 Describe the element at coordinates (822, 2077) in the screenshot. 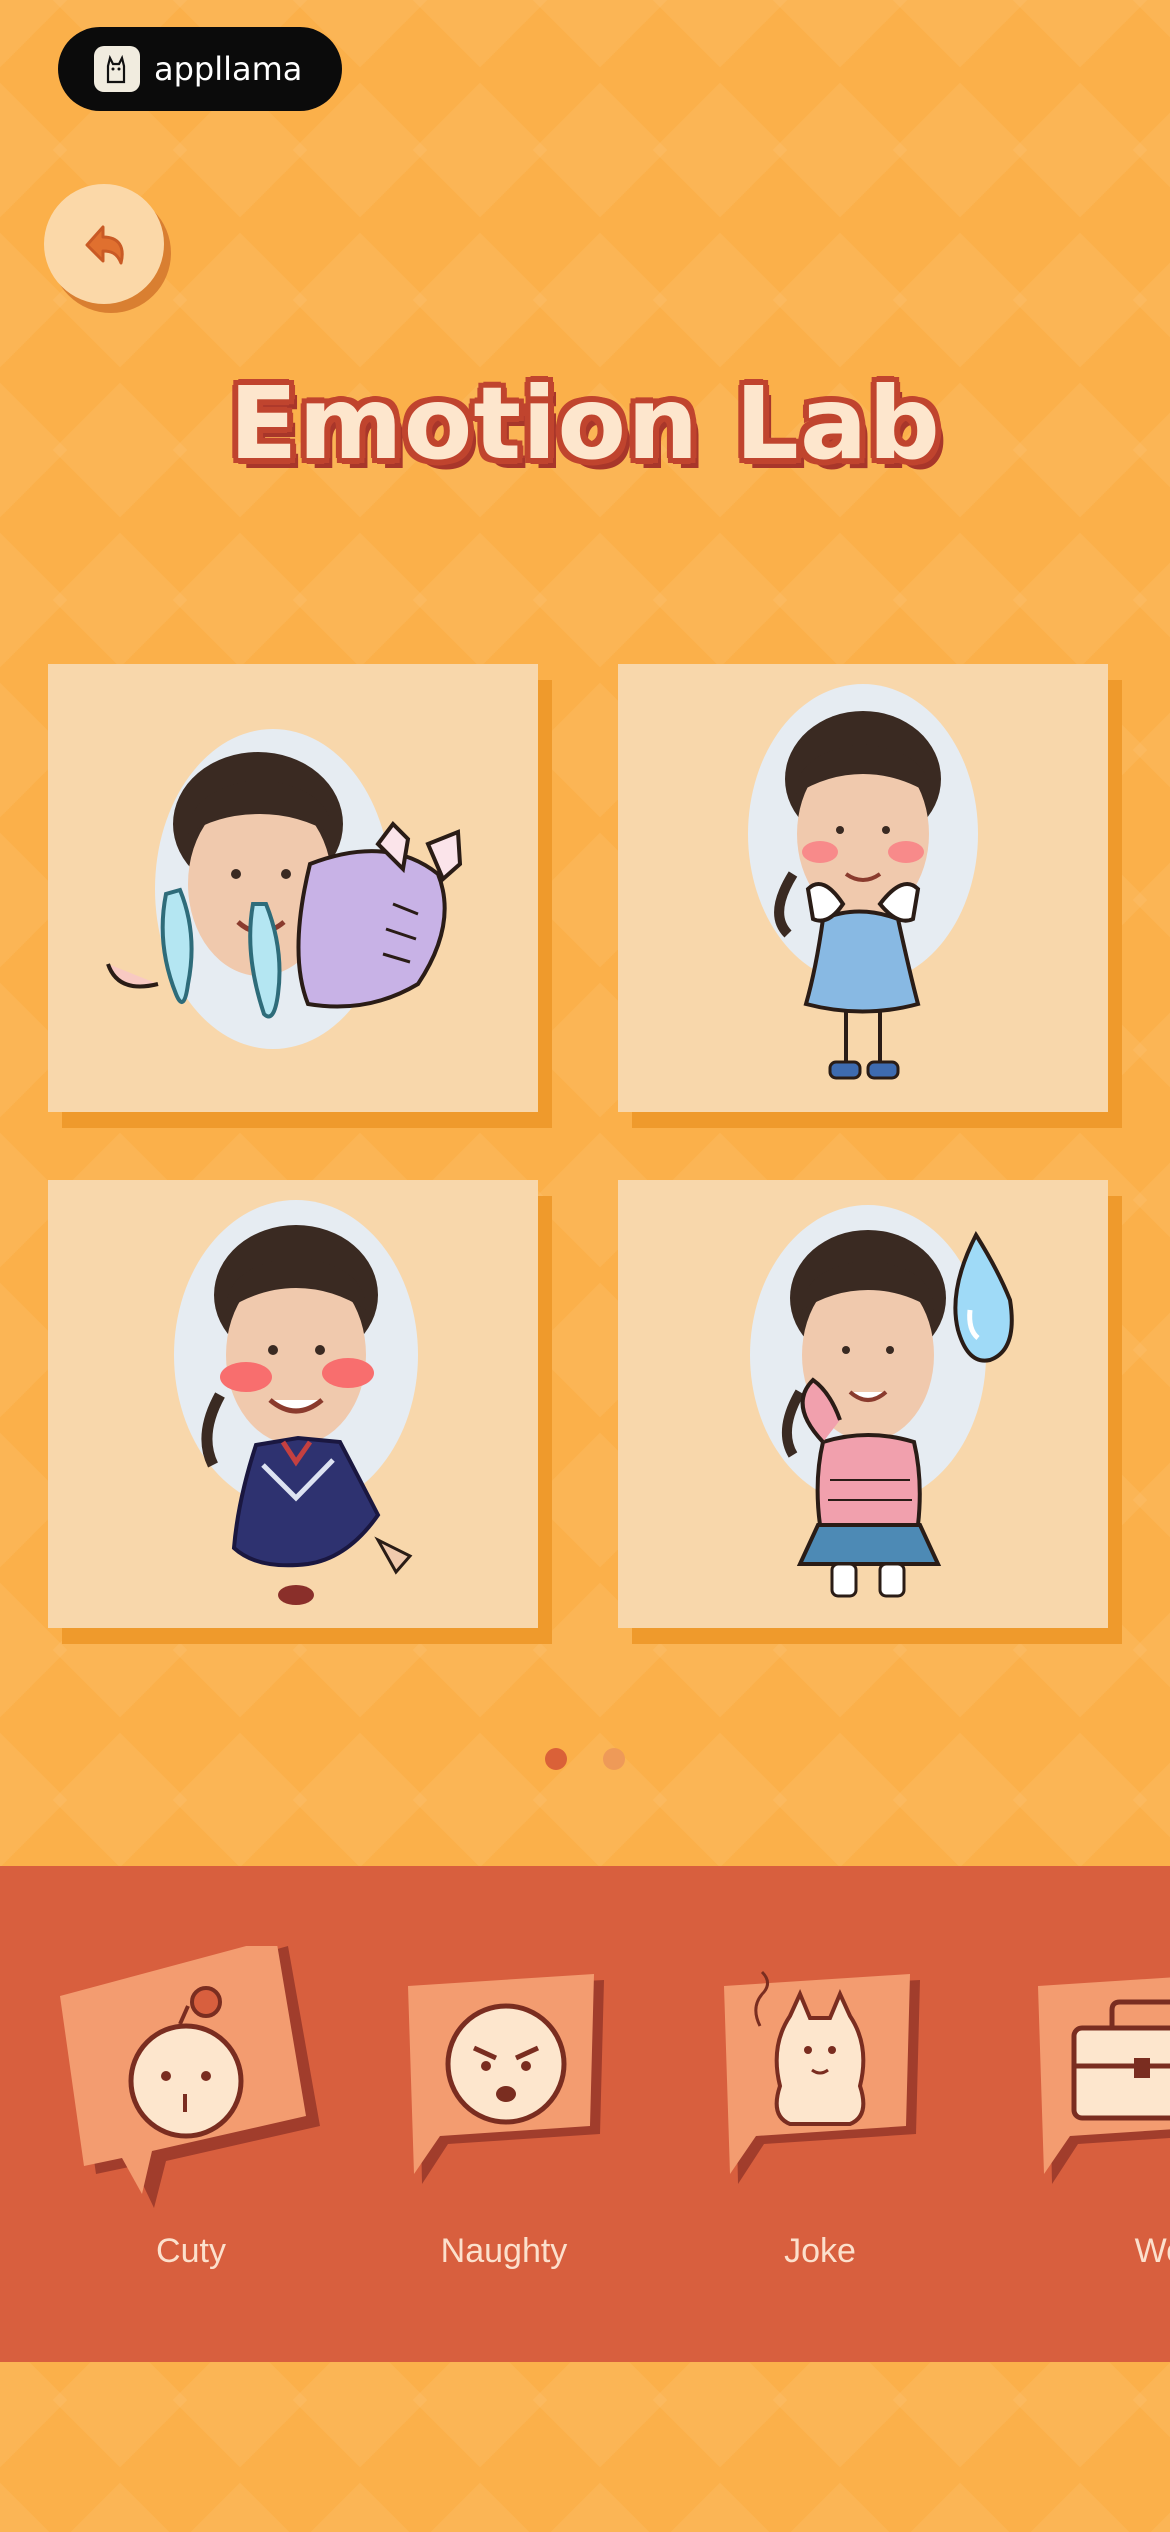

I see `llama-joke-icon` at that location.